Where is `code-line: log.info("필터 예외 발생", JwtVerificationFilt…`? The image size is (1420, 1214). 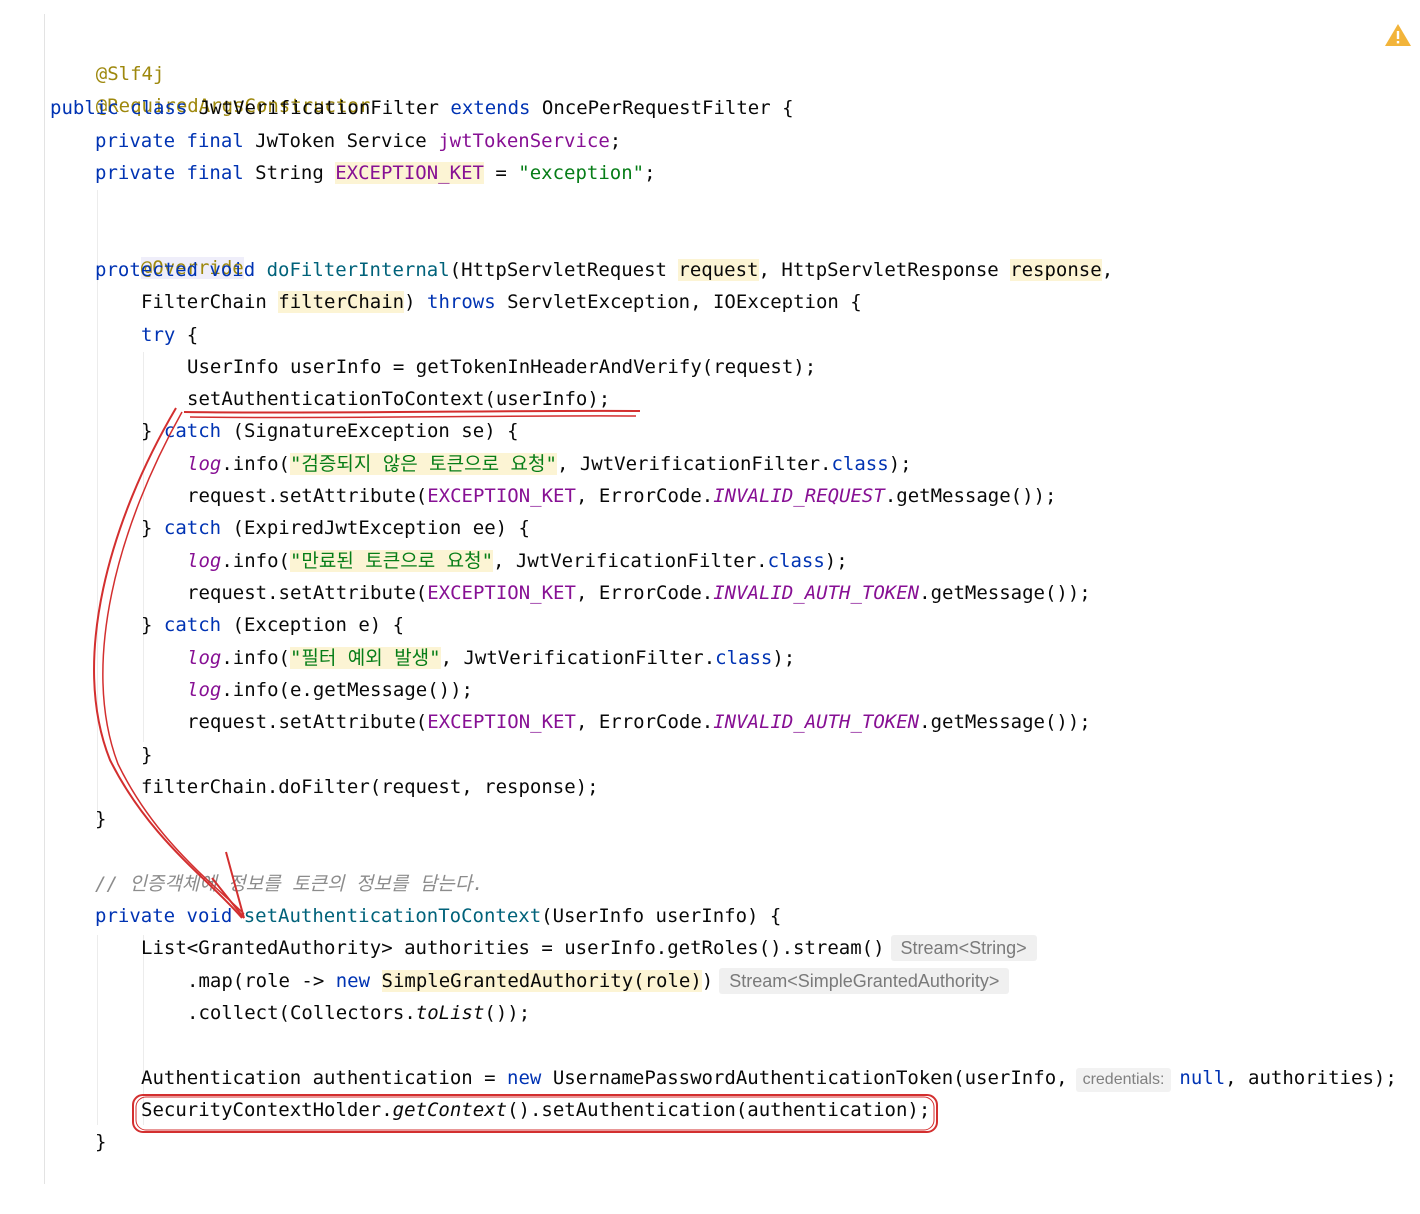
code-line: log.info("필터 예외 발생", JwtVerificationFilt… is located at coordinates (491, 658).